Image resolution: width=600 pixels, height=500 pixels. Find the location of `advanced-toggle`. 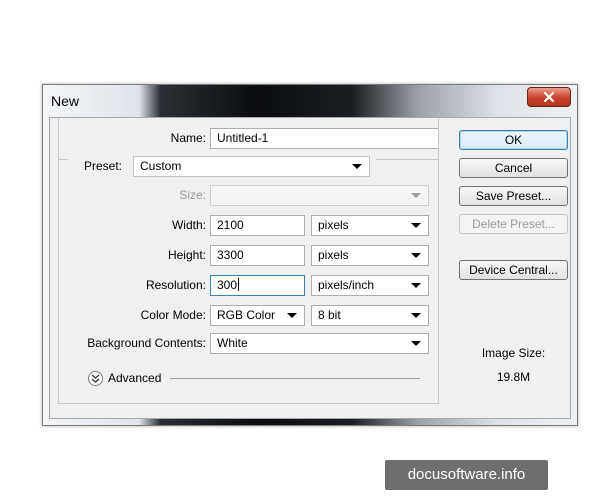

advanced-toggle is located at coordinates (95, 378).